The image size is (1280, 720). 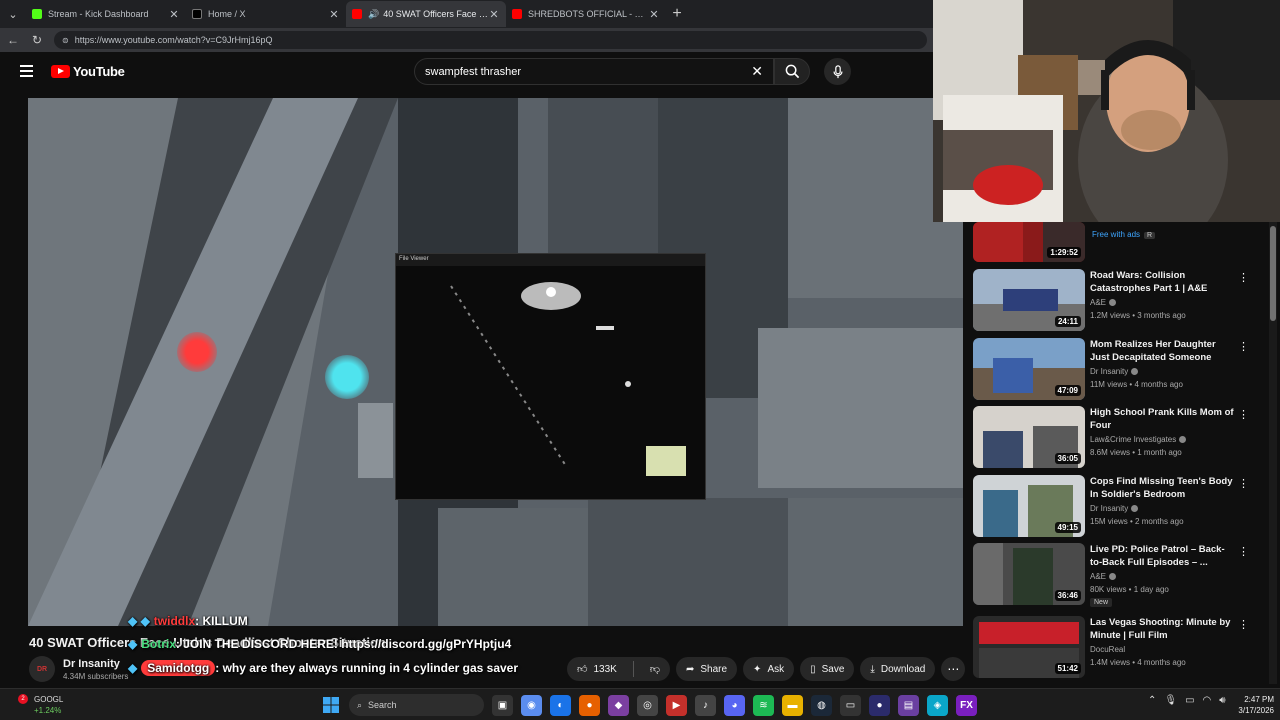 What do you see at coordinates (1273, 273) in the screenshot?
I see `scrollbar-thumb` at bounding box center [1273, 273].